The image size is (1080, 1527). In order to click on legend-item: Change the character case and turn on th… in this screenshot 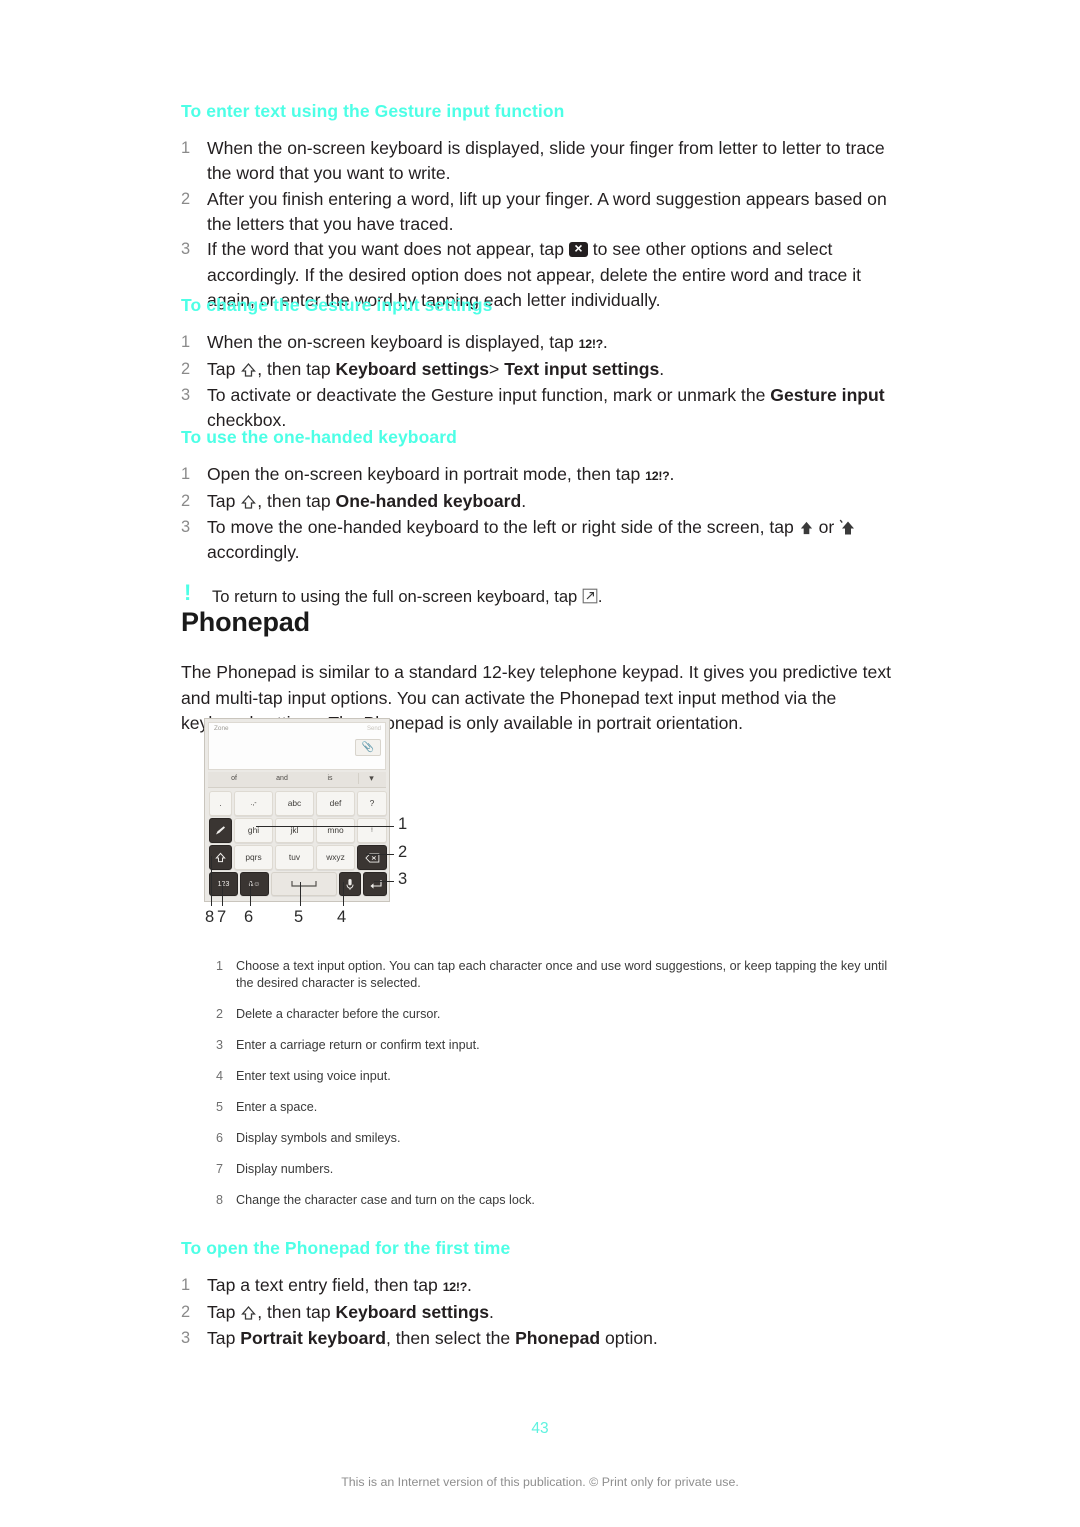, I will do `click(375, 1200)`.